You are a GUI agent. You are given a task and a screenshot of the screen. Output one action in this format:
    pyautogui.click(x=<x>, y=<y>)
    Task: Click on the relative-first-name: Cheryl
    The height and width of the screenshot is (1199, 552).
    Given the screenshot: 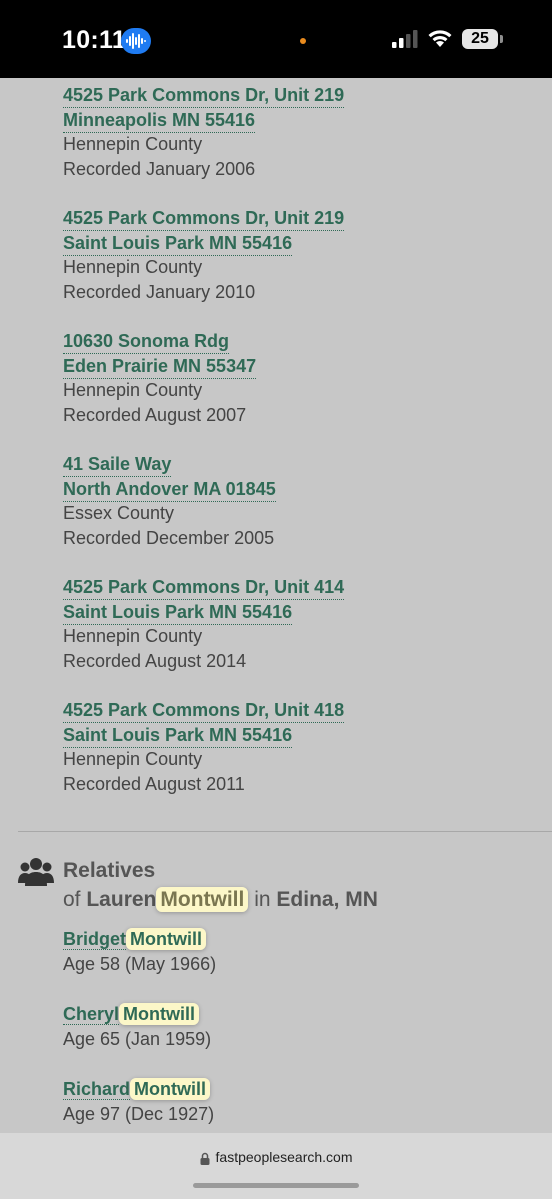 What is the action you would take?
    pyautogui.click(x=91, y=1014)
    